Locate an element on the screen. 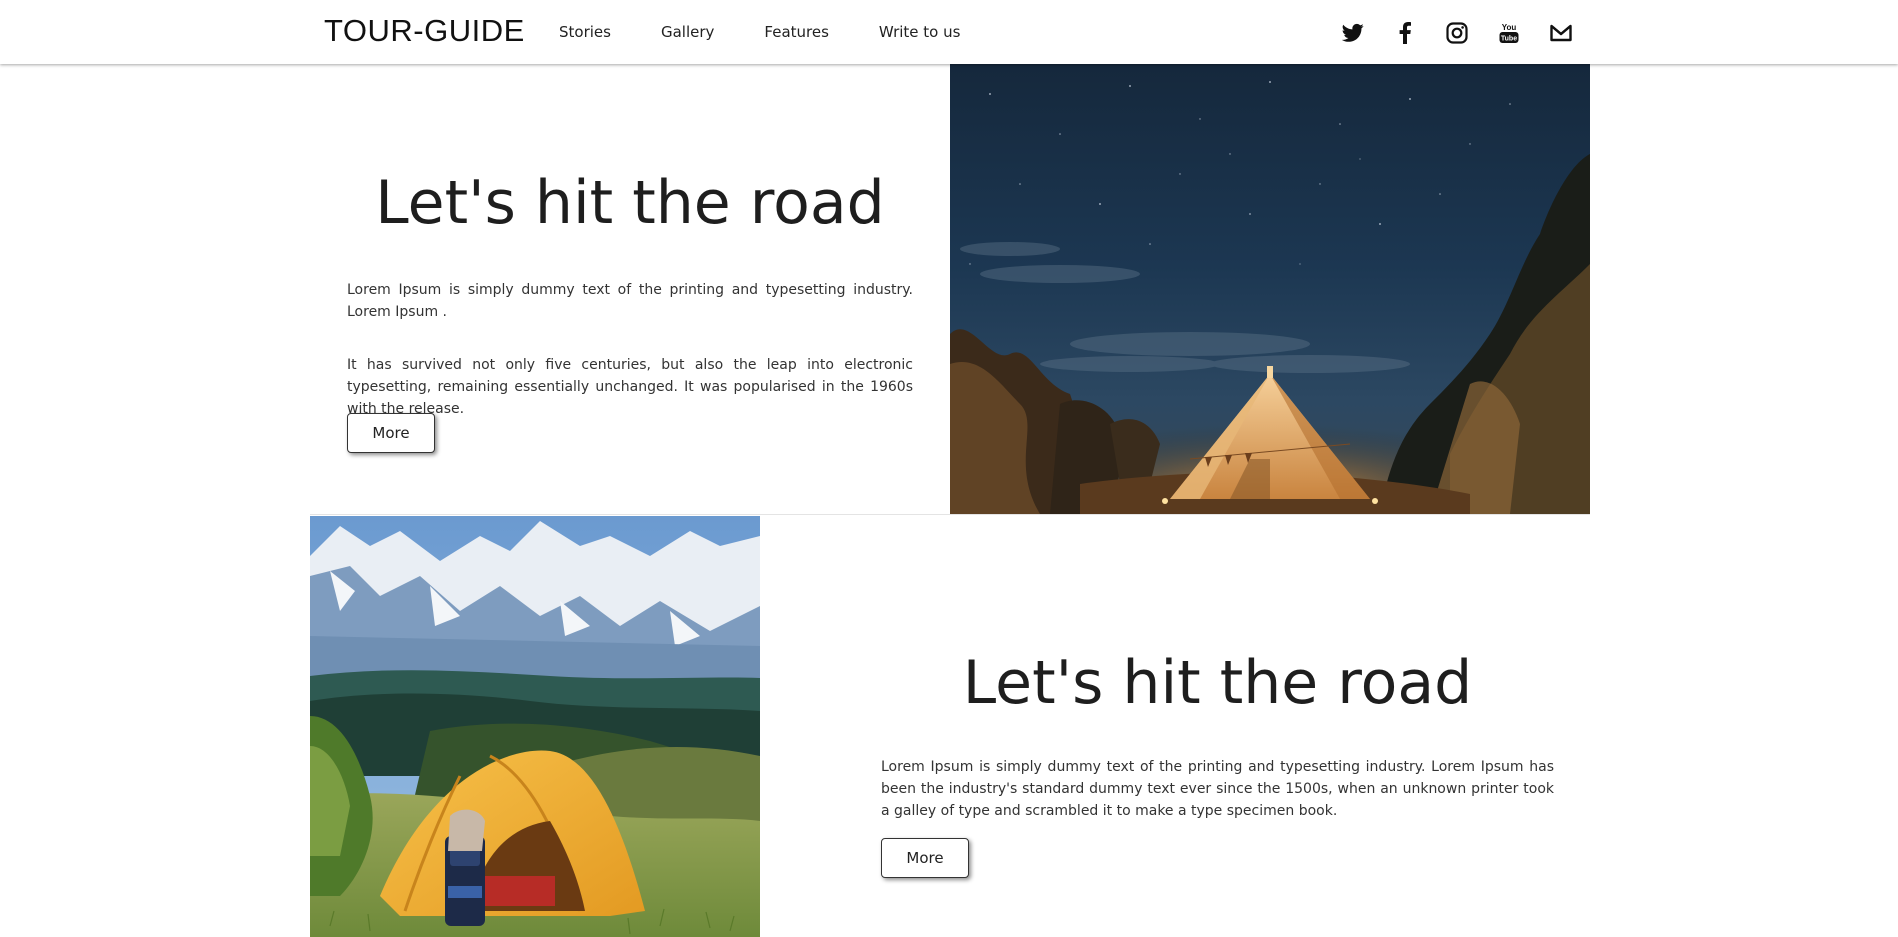  nav-link-features: Features is located at coordinates (796, 32).